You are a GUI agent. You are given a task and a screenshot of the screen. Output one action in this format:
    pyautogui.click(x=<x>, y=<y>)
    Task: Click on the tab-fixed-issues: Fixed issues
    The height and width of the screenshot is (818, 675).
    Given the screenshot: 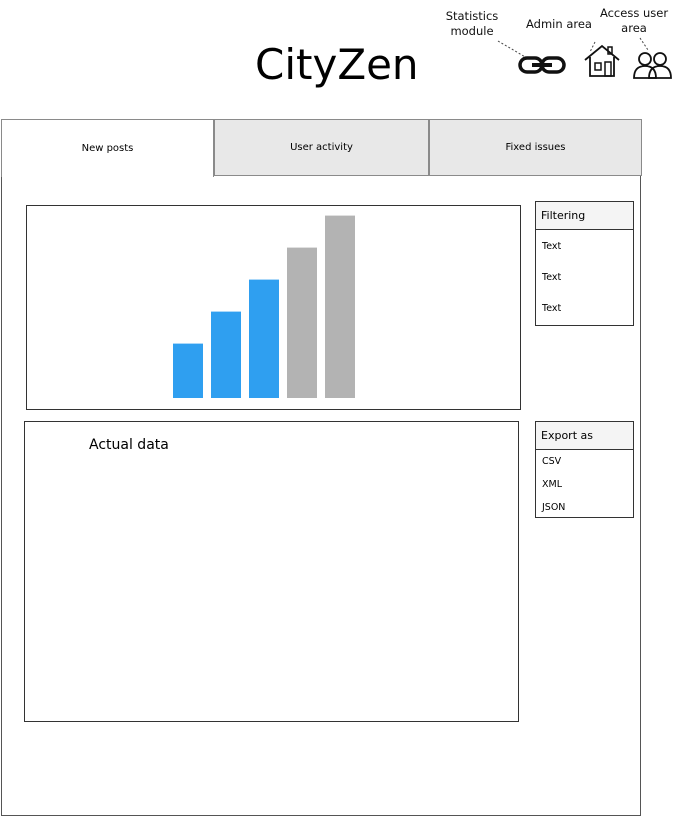 What is the action you would take?
    pyautogui.click(x=535, y=147)
    